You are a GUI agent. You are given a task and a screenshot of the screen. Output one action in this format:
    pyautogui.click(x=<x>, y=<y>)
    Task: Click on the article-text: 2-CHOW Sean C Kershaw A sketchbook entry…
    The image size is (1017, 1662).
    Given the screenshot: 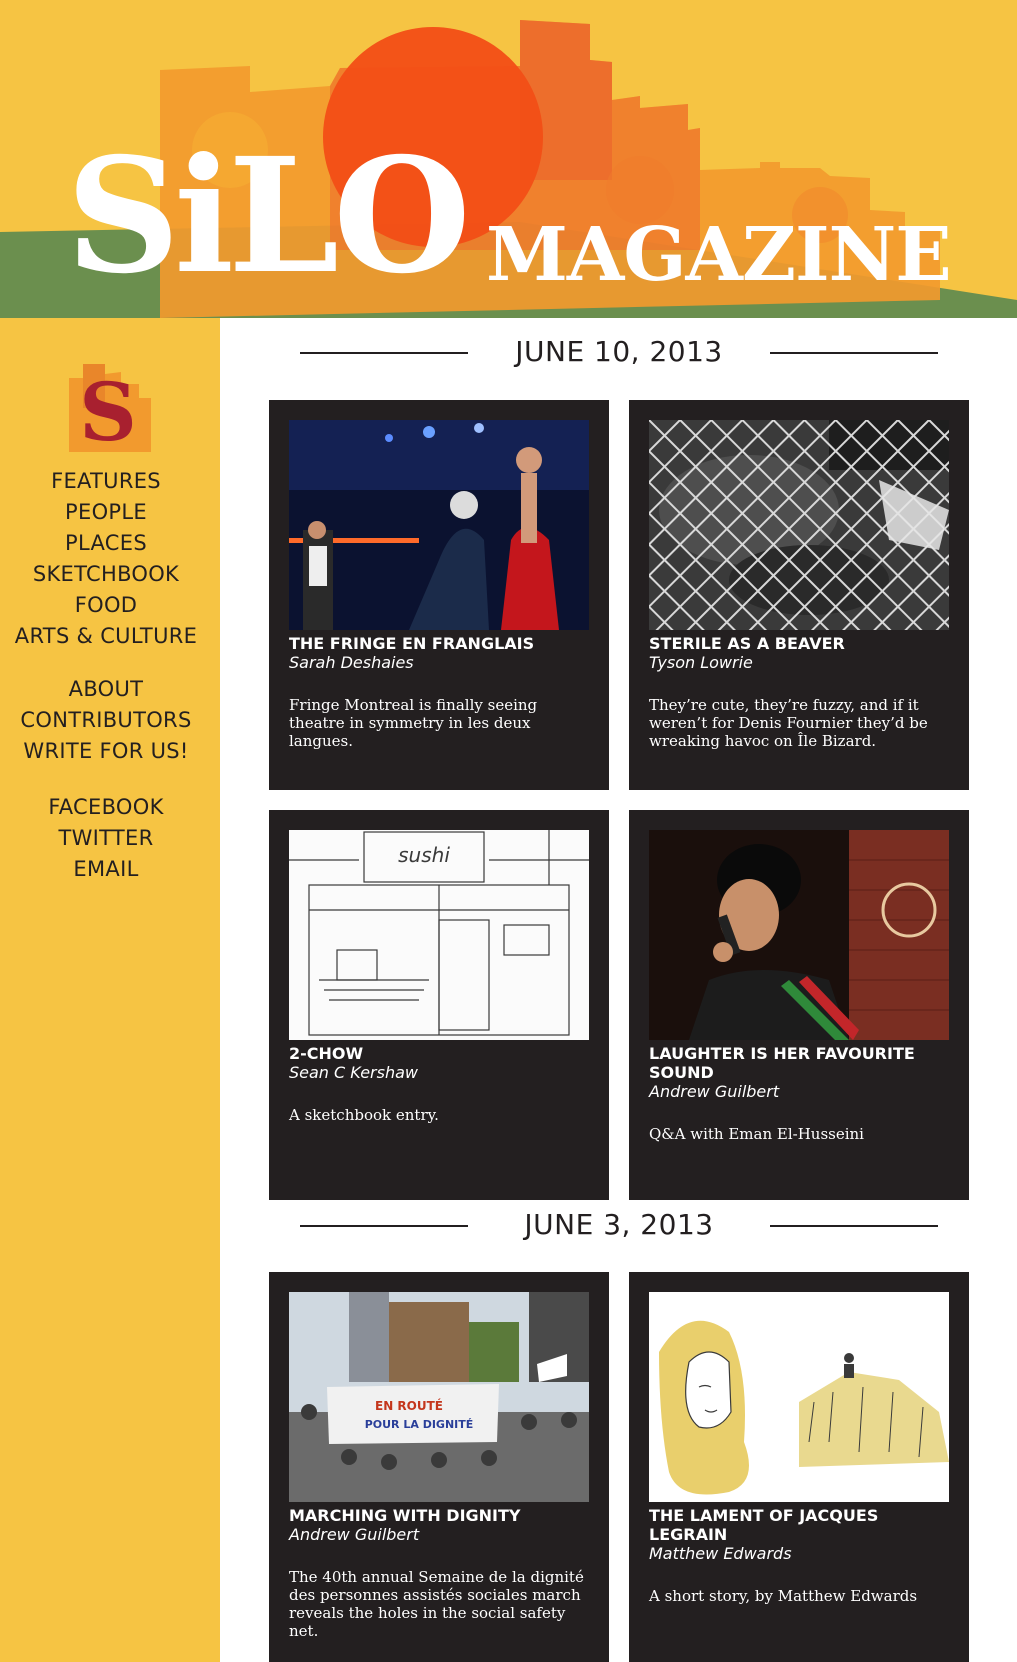 What is the action you would take?
    pyautogui.click(x=439, y=1084)
    